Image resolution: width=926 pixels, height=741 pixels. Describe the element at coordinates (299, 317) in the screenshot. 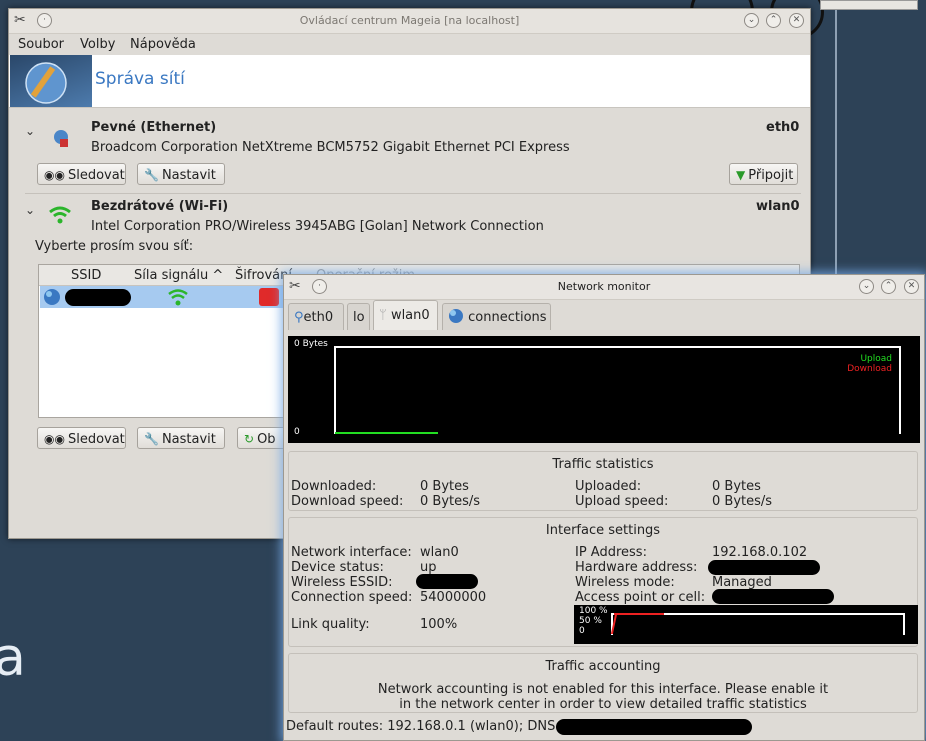

I see `network-icon: ⚲` at that location.